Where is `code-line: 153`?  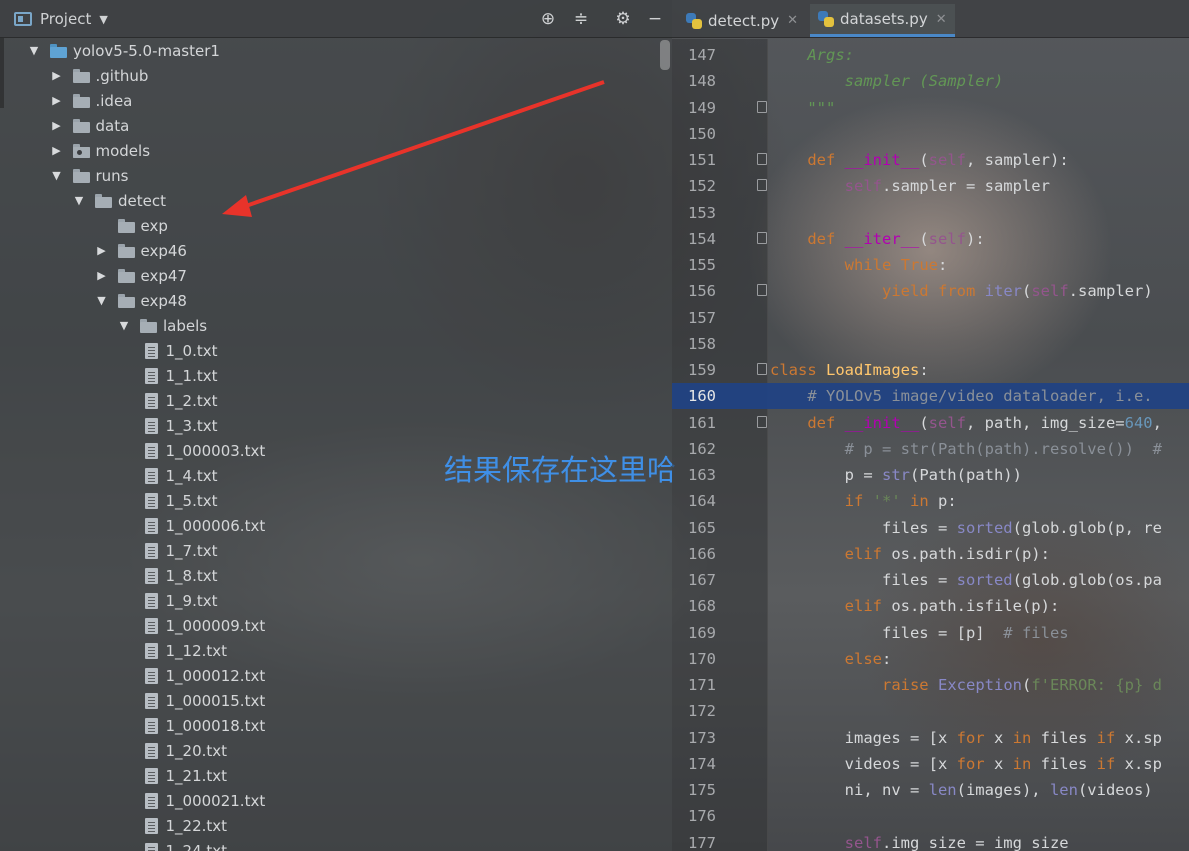
code-line: 153 is located at coordinates (930, 213).